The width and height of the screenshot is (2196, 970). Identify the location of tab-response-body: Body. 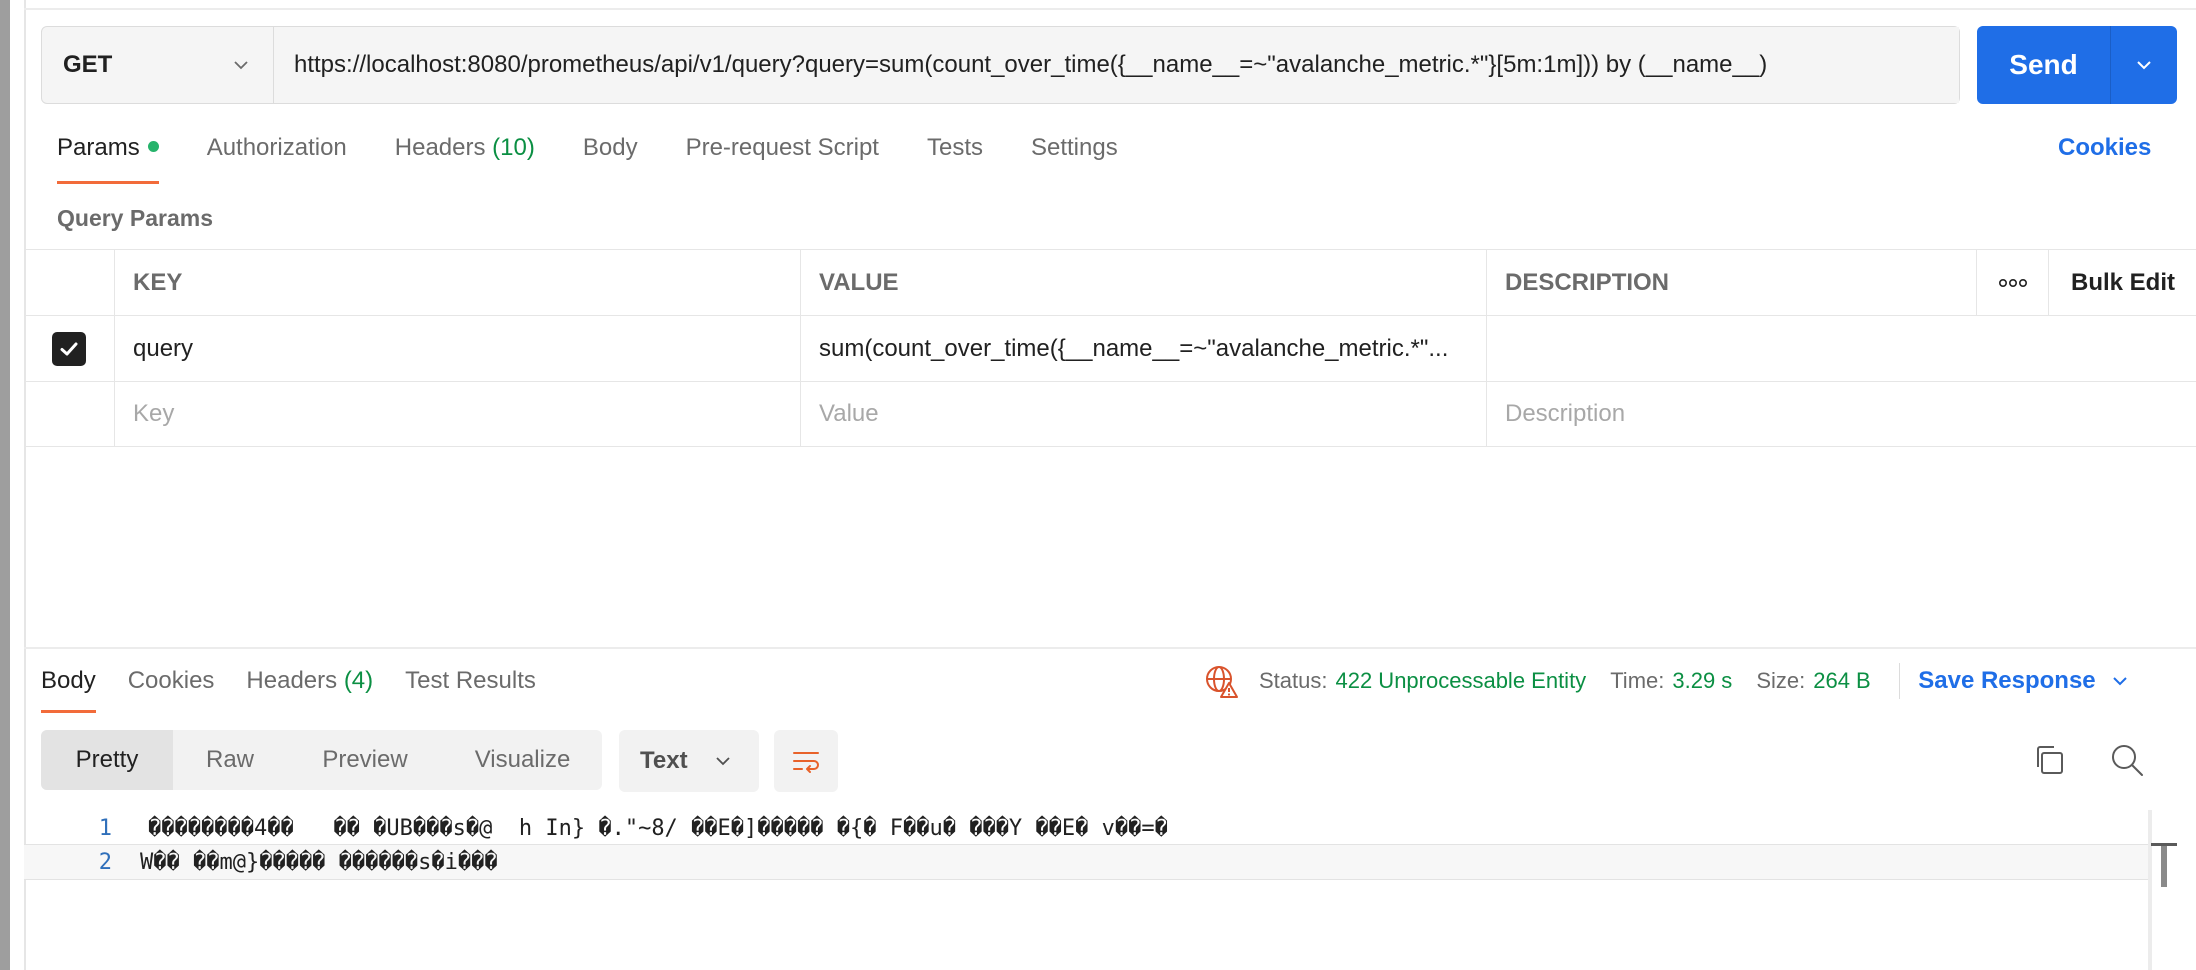
(68, 690).